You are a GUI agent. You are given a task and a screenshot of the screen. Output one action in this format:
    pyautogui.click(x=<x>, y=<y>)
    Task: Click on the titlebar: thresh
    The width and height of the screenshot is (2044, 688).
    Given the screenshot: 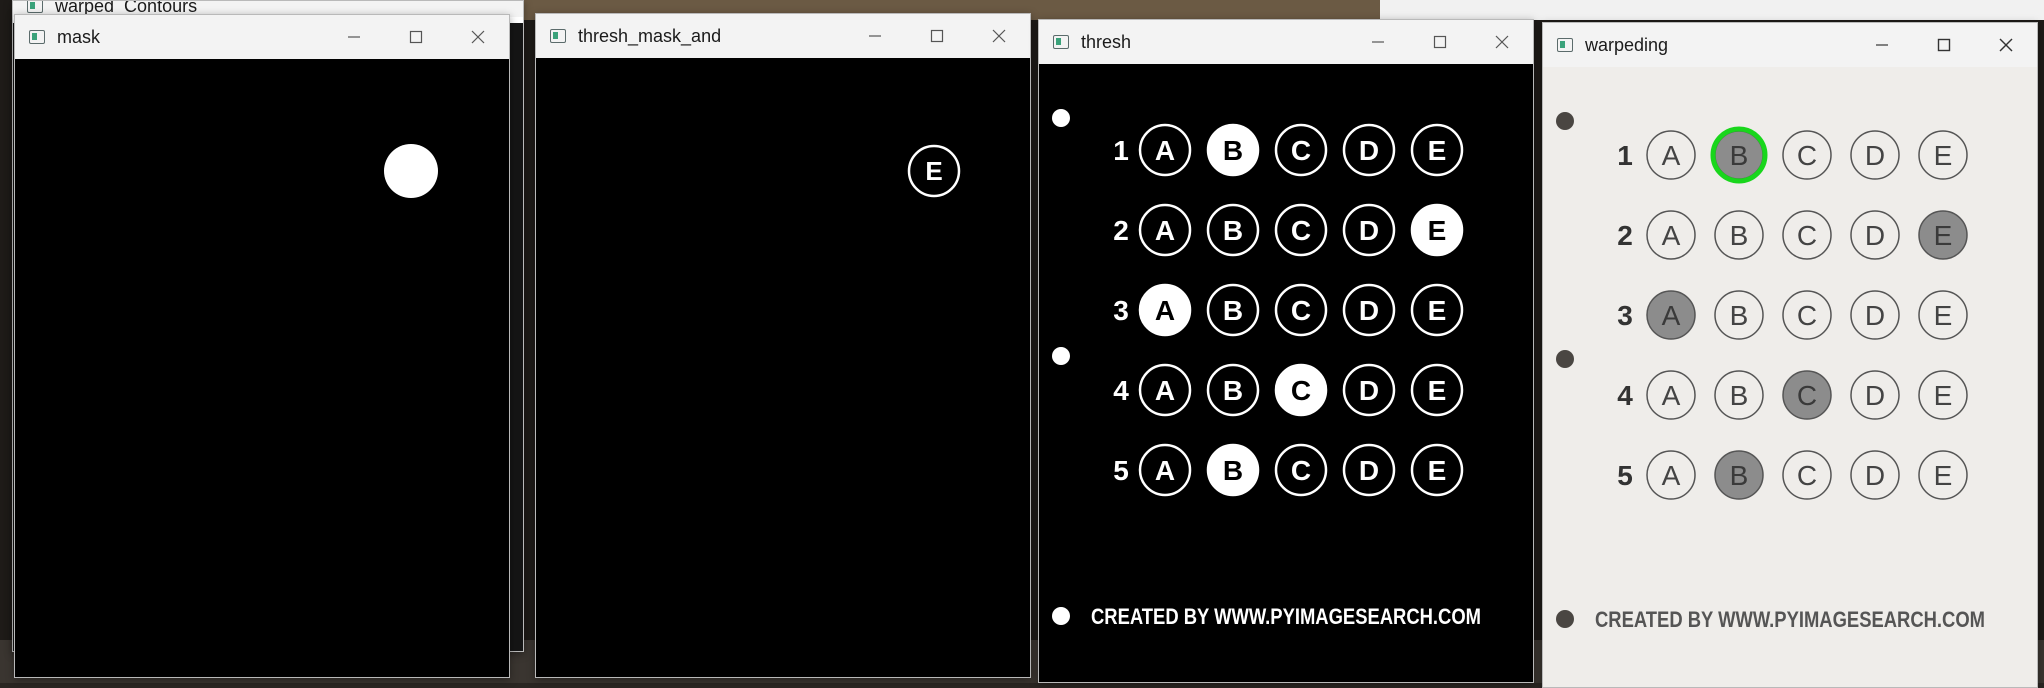 What is the action you would take?
    pyautogui.click(x=1286, y=42)
    